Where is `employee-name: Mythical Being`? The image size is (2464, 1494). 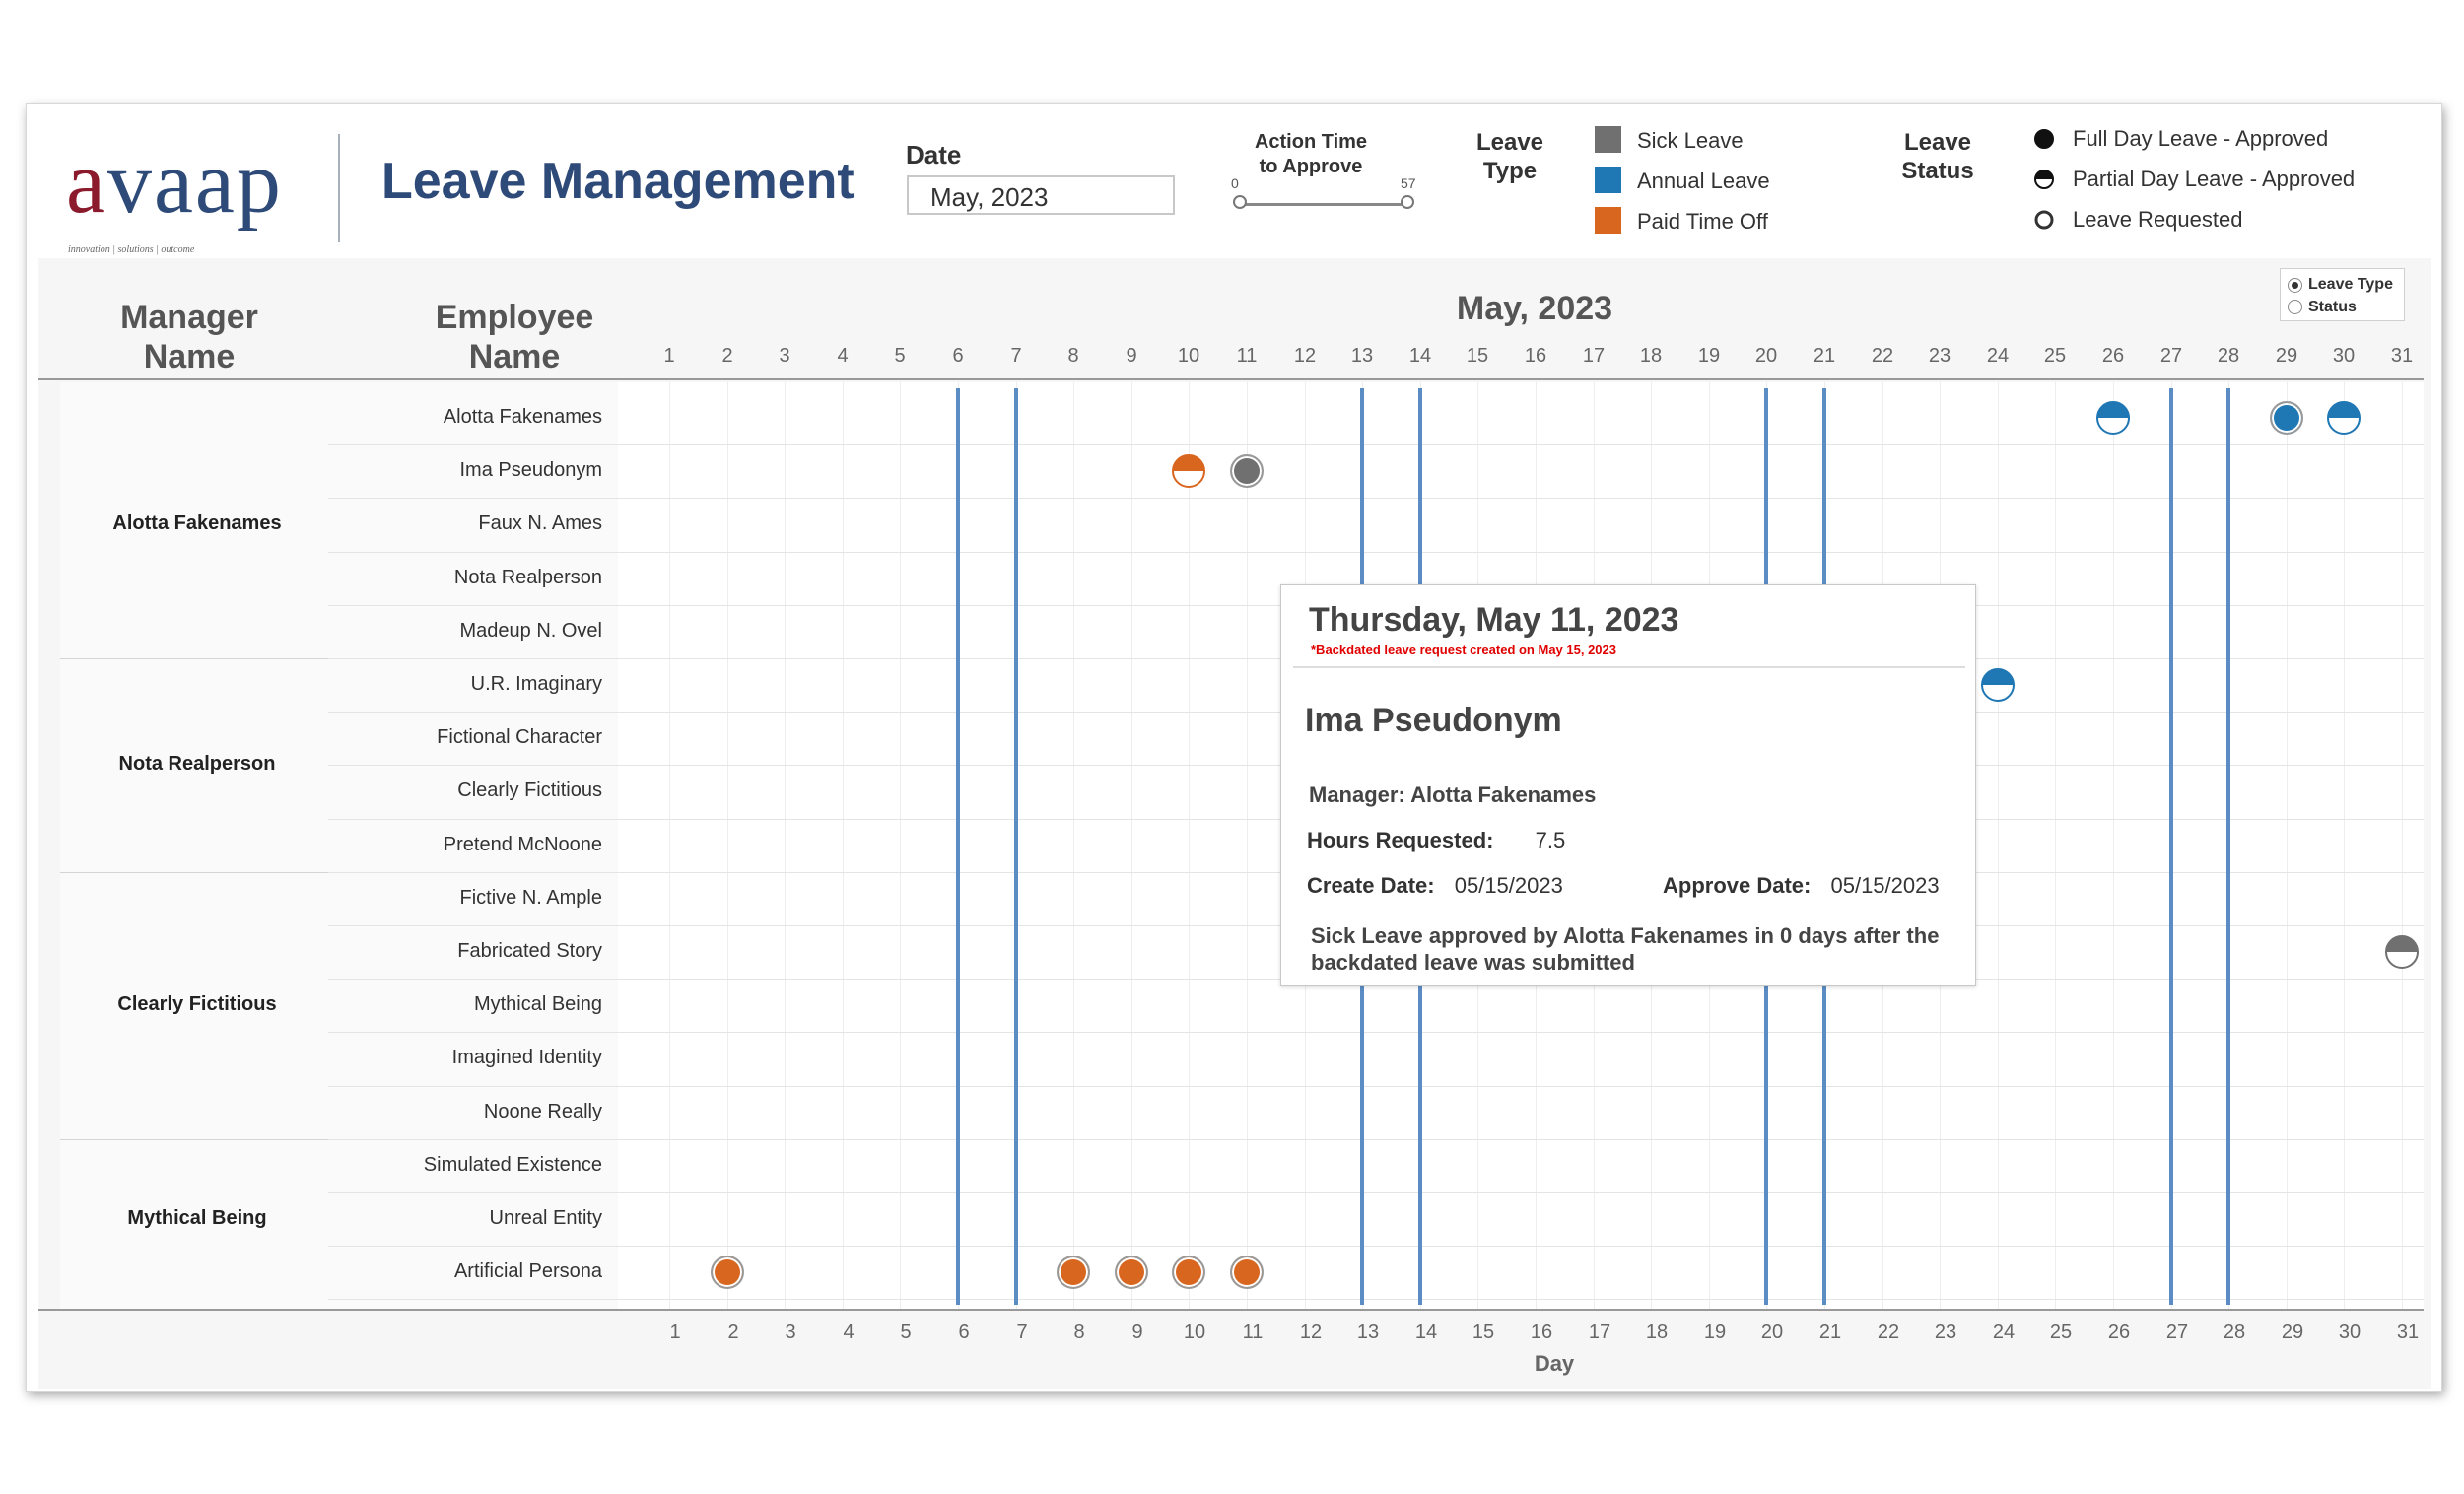
employee-name: Mythical Being is located at coordinates (469, 1004).